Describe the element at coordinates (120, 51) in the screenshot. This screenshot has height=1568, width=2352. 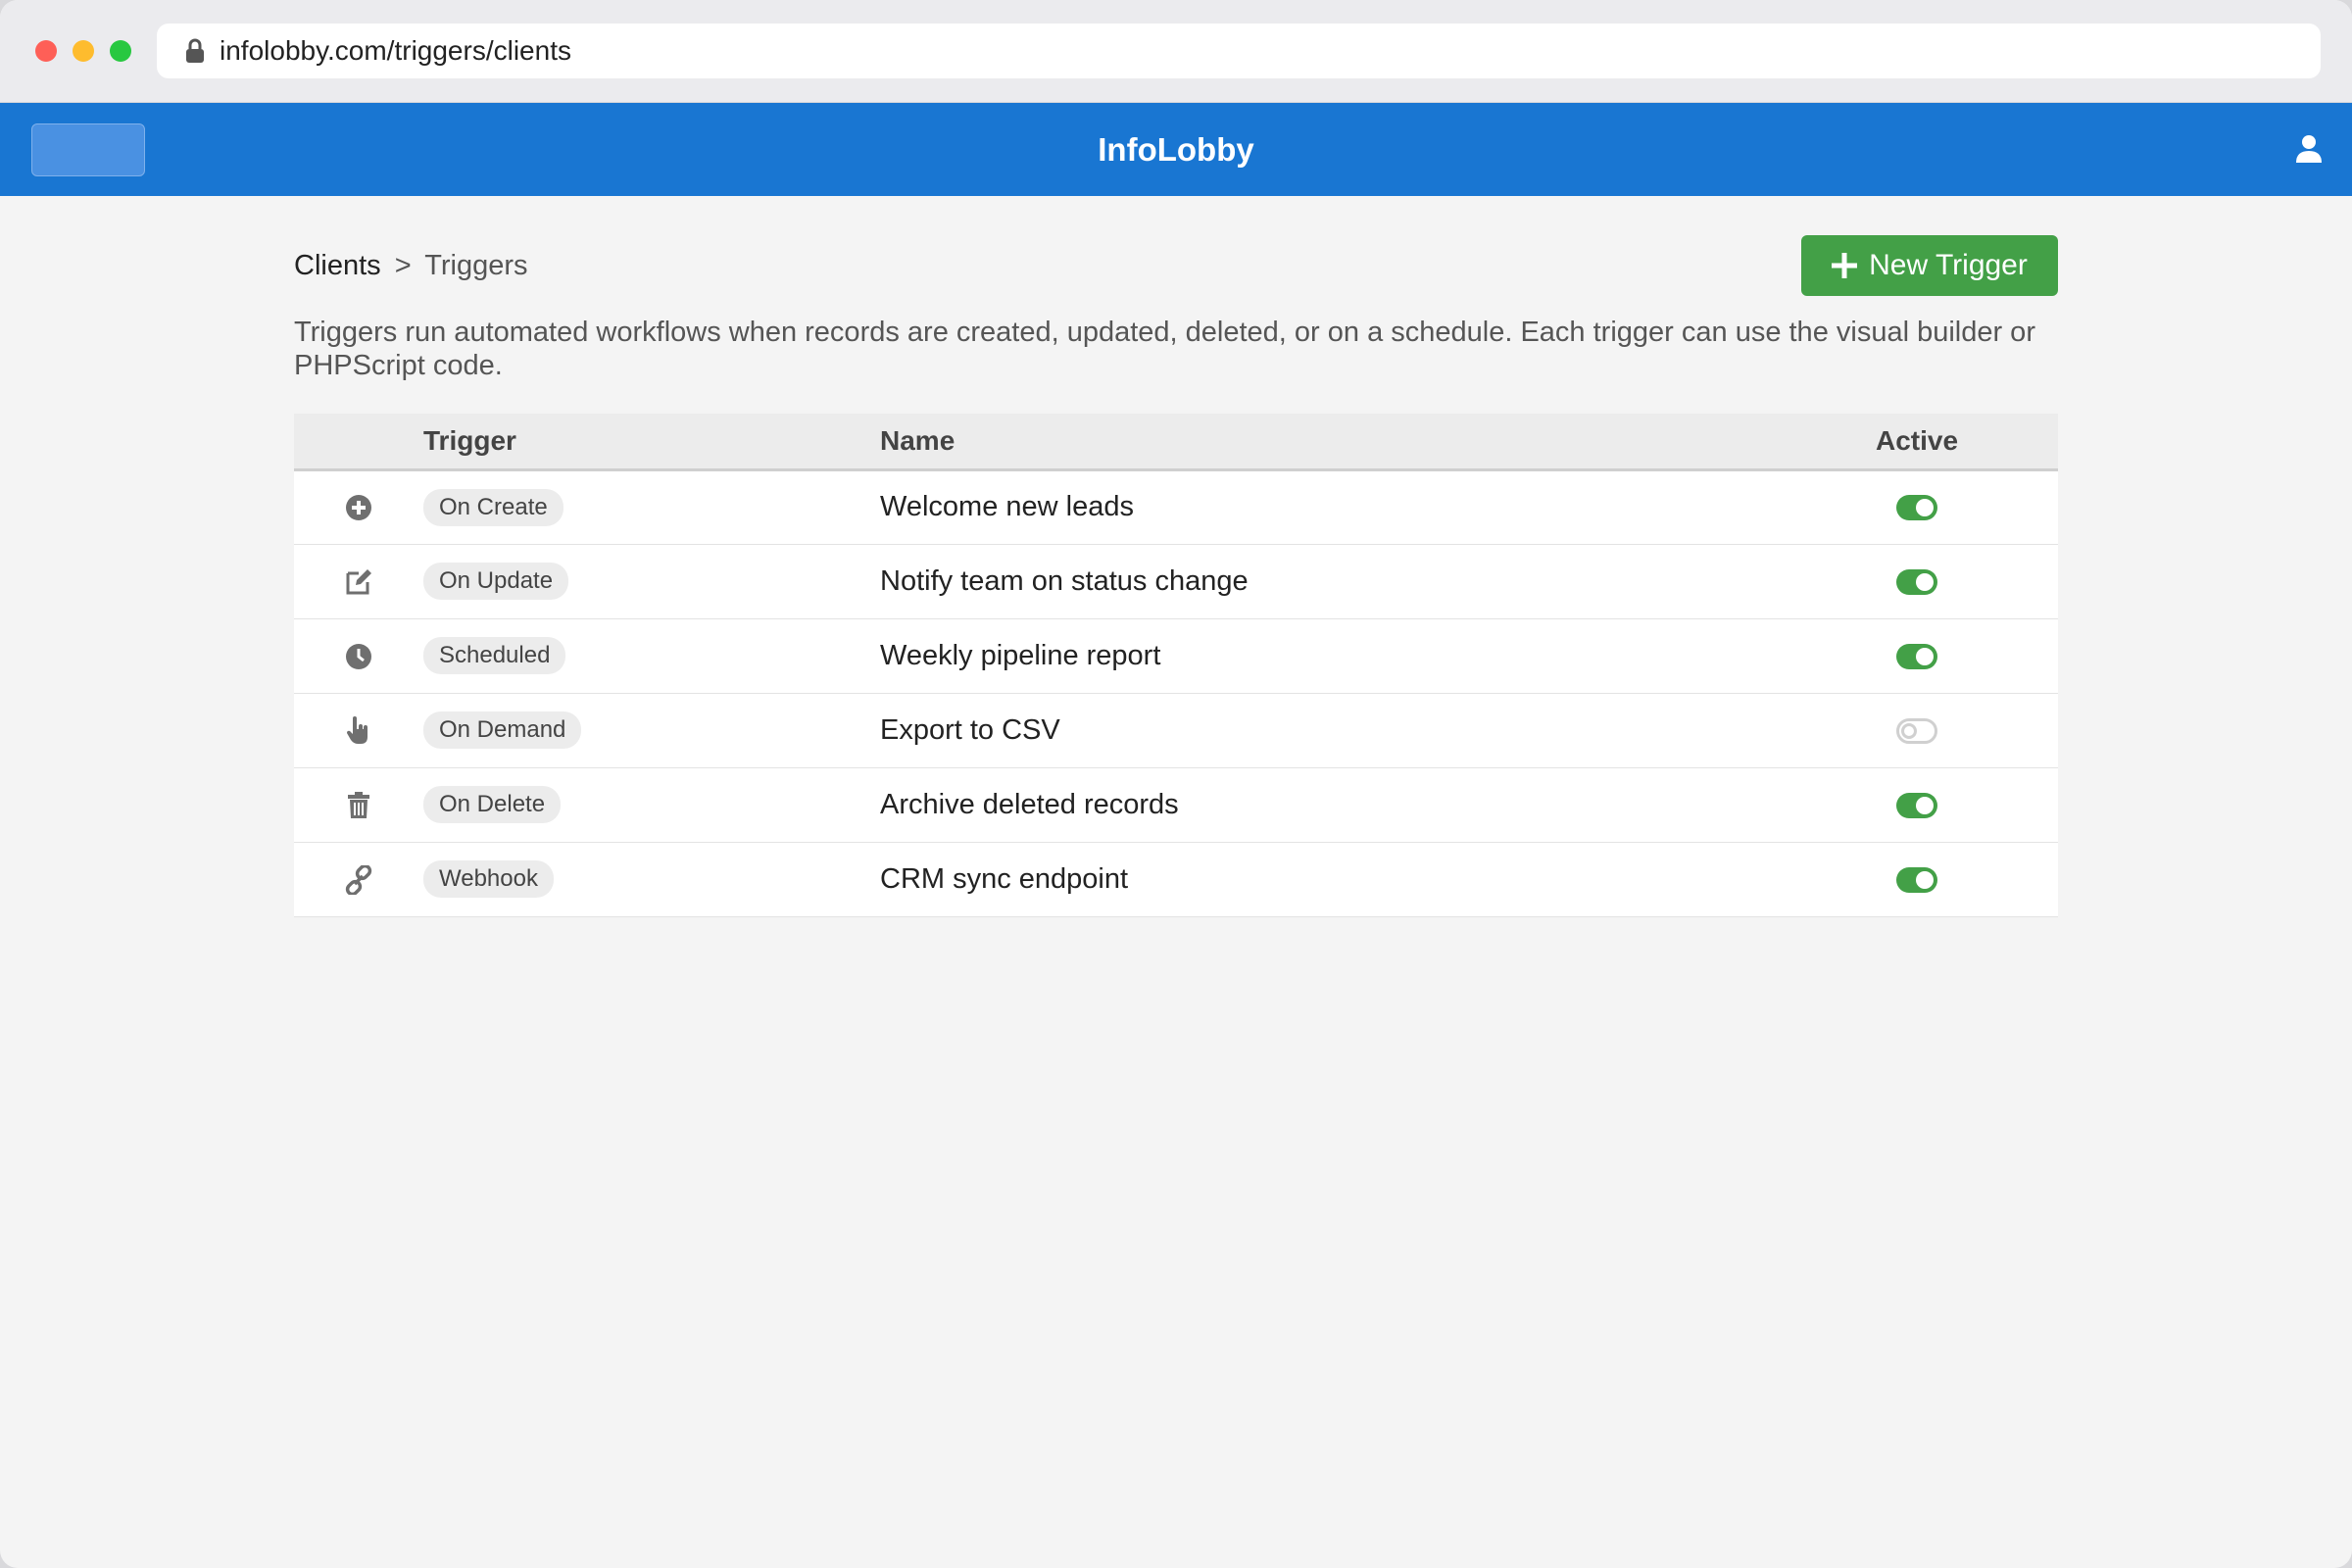
I see `maximize-window-button` at that location.